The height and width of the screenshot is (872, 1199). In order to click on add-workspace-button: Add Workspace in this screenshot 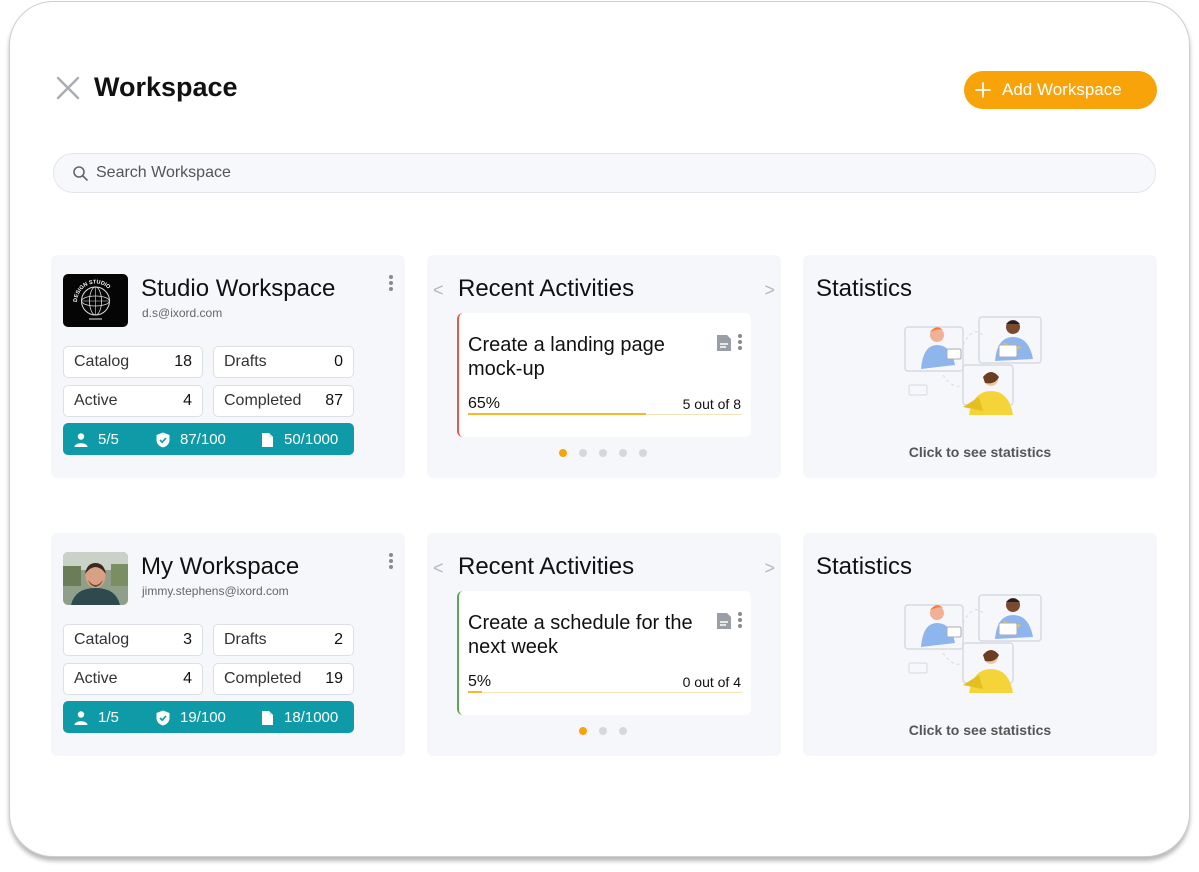, I will do `click(1060, 90)`.